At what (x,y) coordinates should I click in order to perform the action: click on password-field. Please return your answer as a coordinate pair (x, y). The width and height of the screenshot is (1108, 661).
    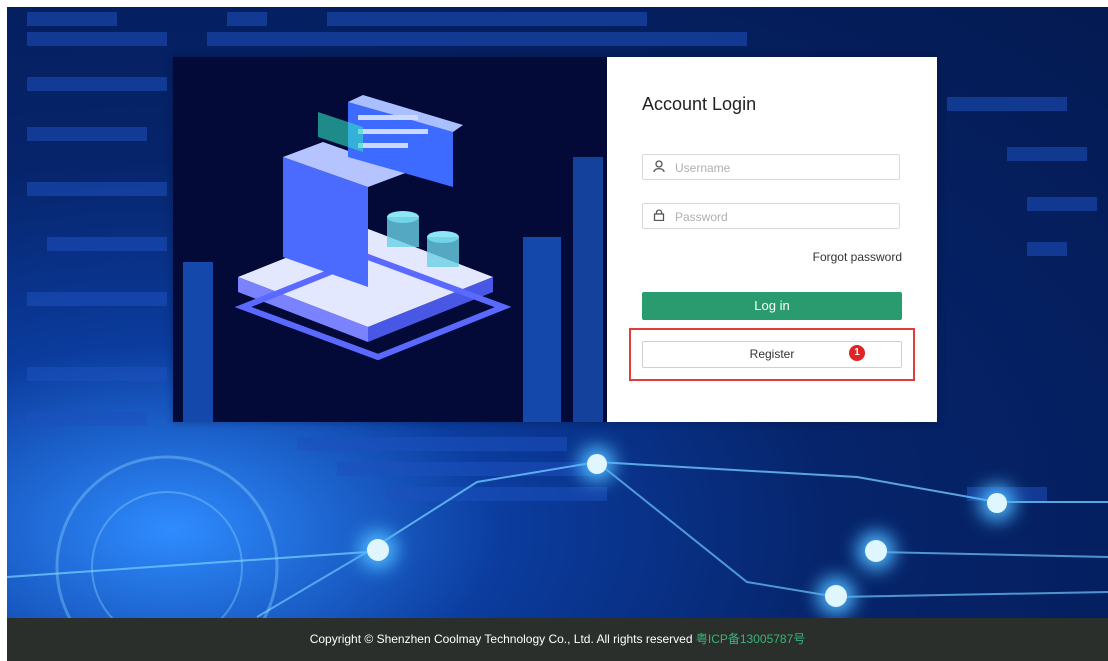
    Looking at the image, I should click on (771, 216).